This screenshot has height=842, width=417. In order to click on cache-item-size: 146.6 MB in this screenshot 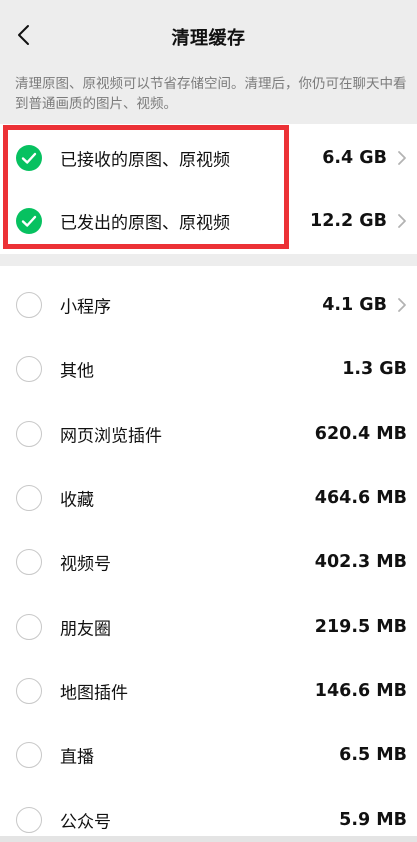, I will do `click(360, 691)`.